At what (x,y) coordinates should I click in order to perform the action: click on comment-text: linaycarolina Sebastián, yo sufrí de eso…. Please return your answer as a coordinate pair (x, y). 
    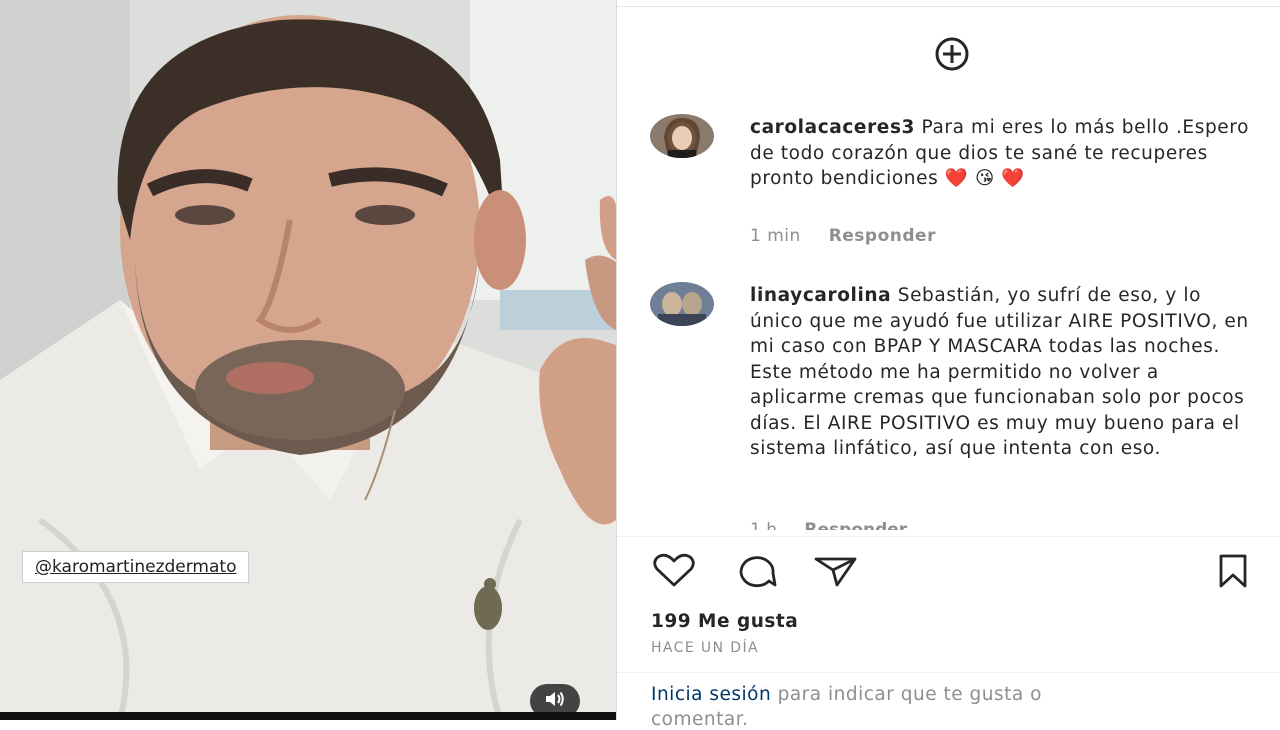
    Looking at the image, I should click on (1002, 372).